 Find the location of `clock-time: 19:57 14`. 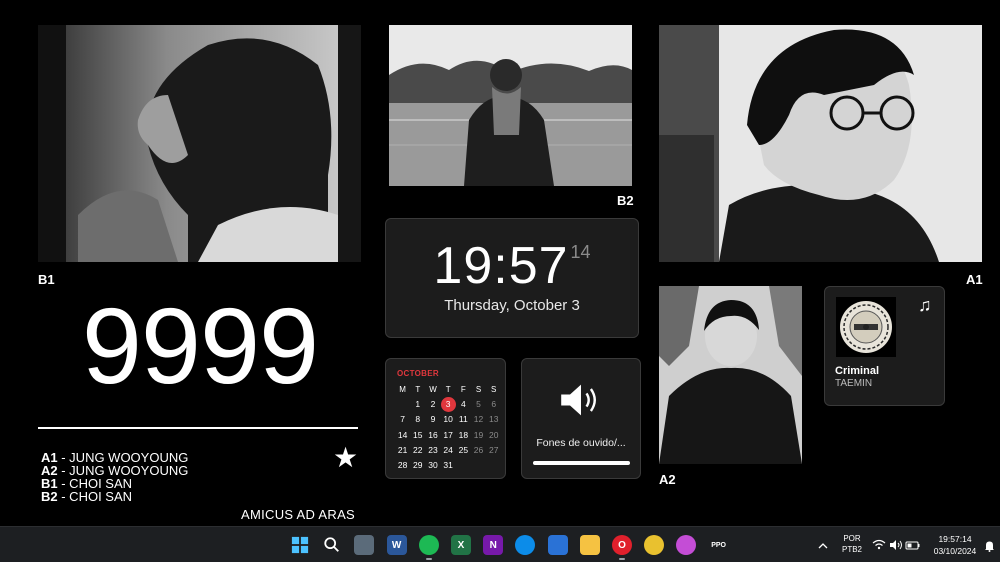

clock-time: 19:57 14 is located at coordinates (512, 266).